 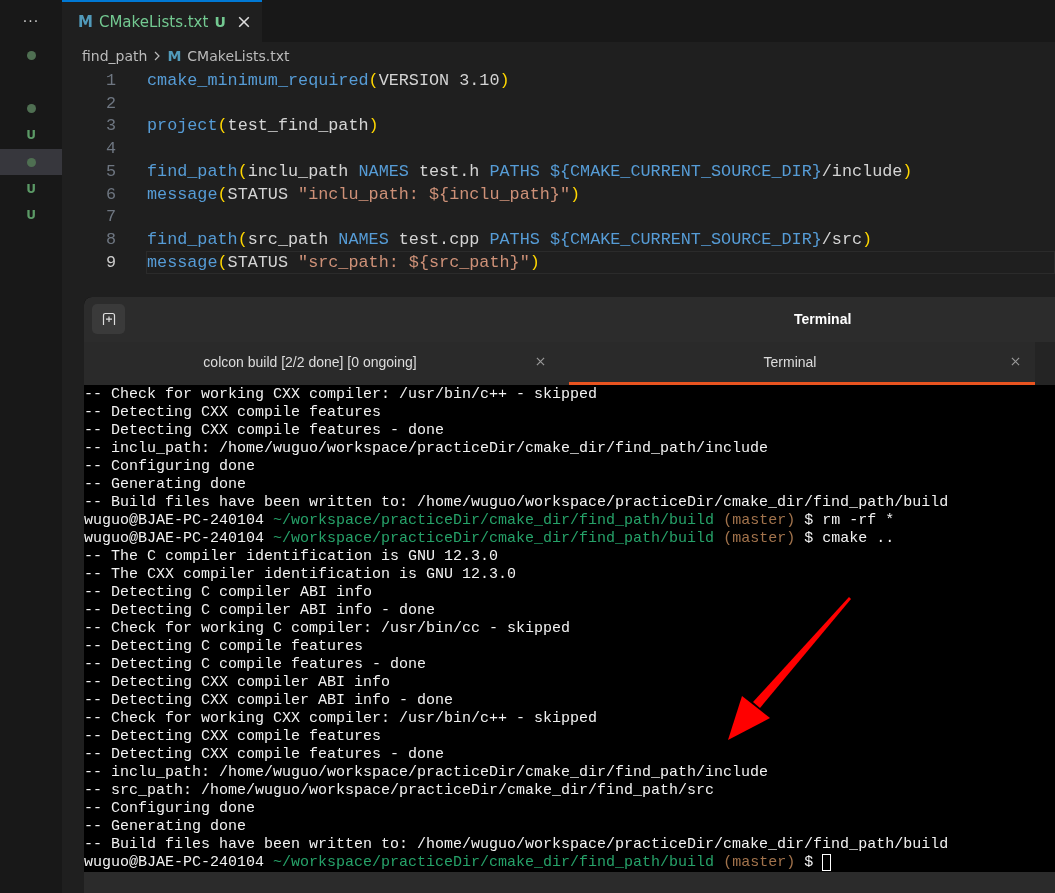 I want to click on more-actions-icon: ···, so click(x=31, y=21).